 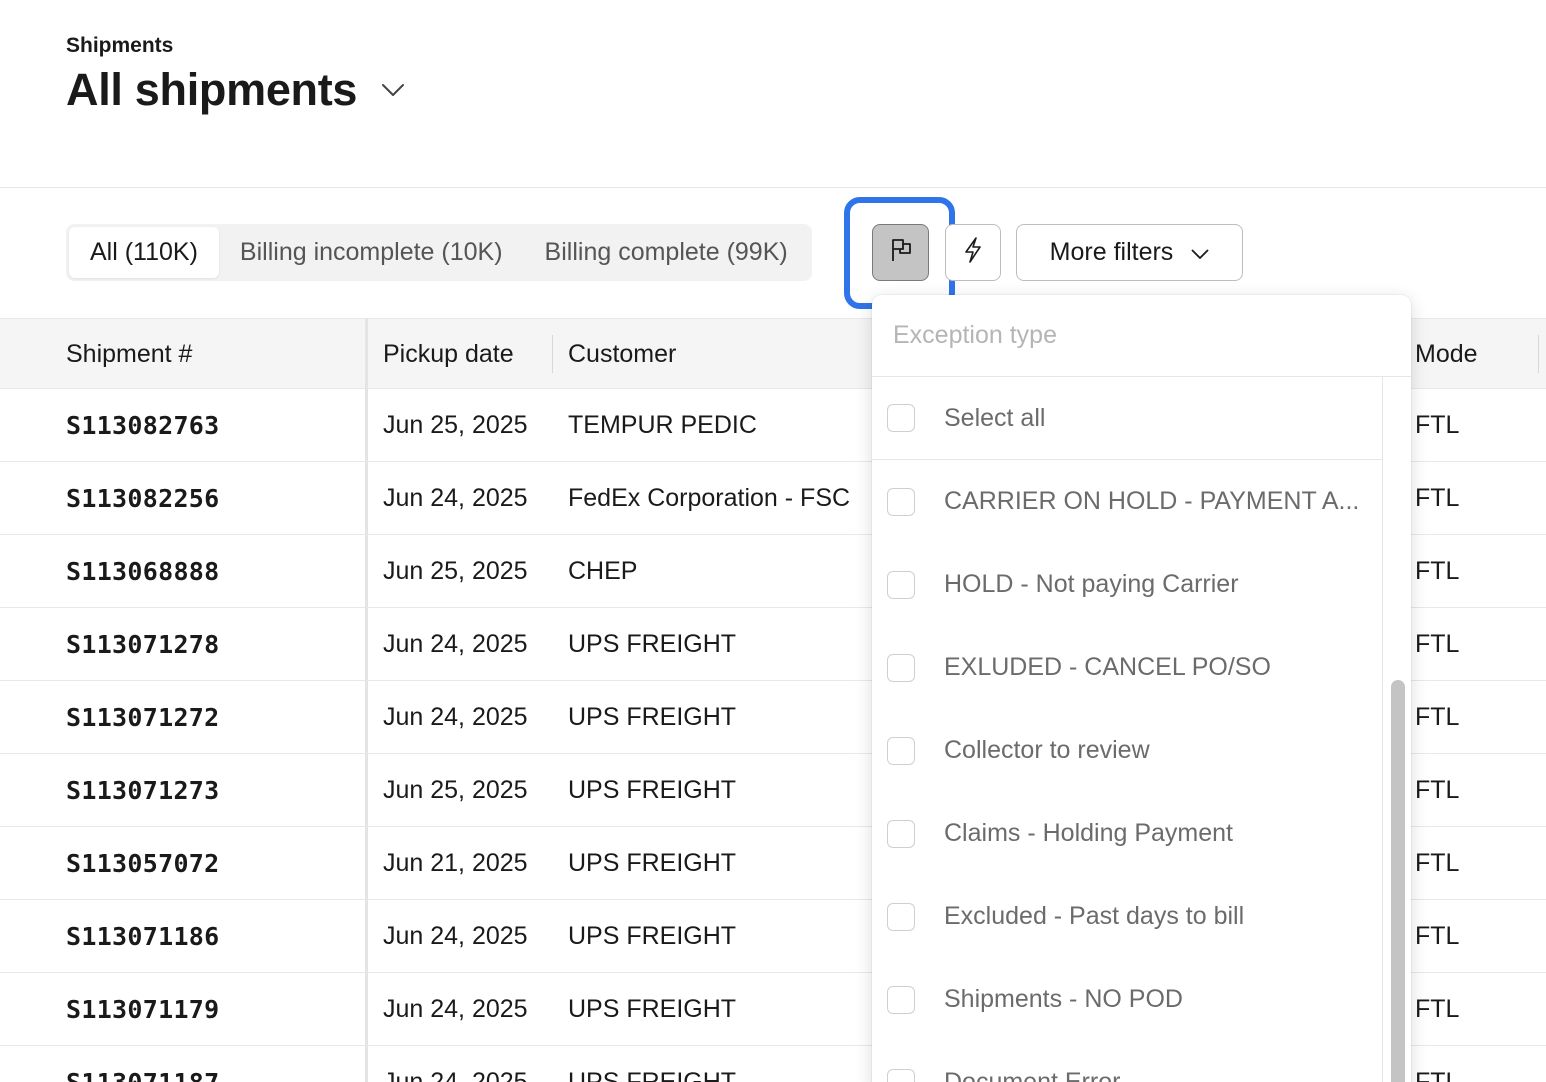 What do you see at coordinates (144, 252) in the screenshot?
I see `tab-all: All (110K)` at bounding box center [144, 252].